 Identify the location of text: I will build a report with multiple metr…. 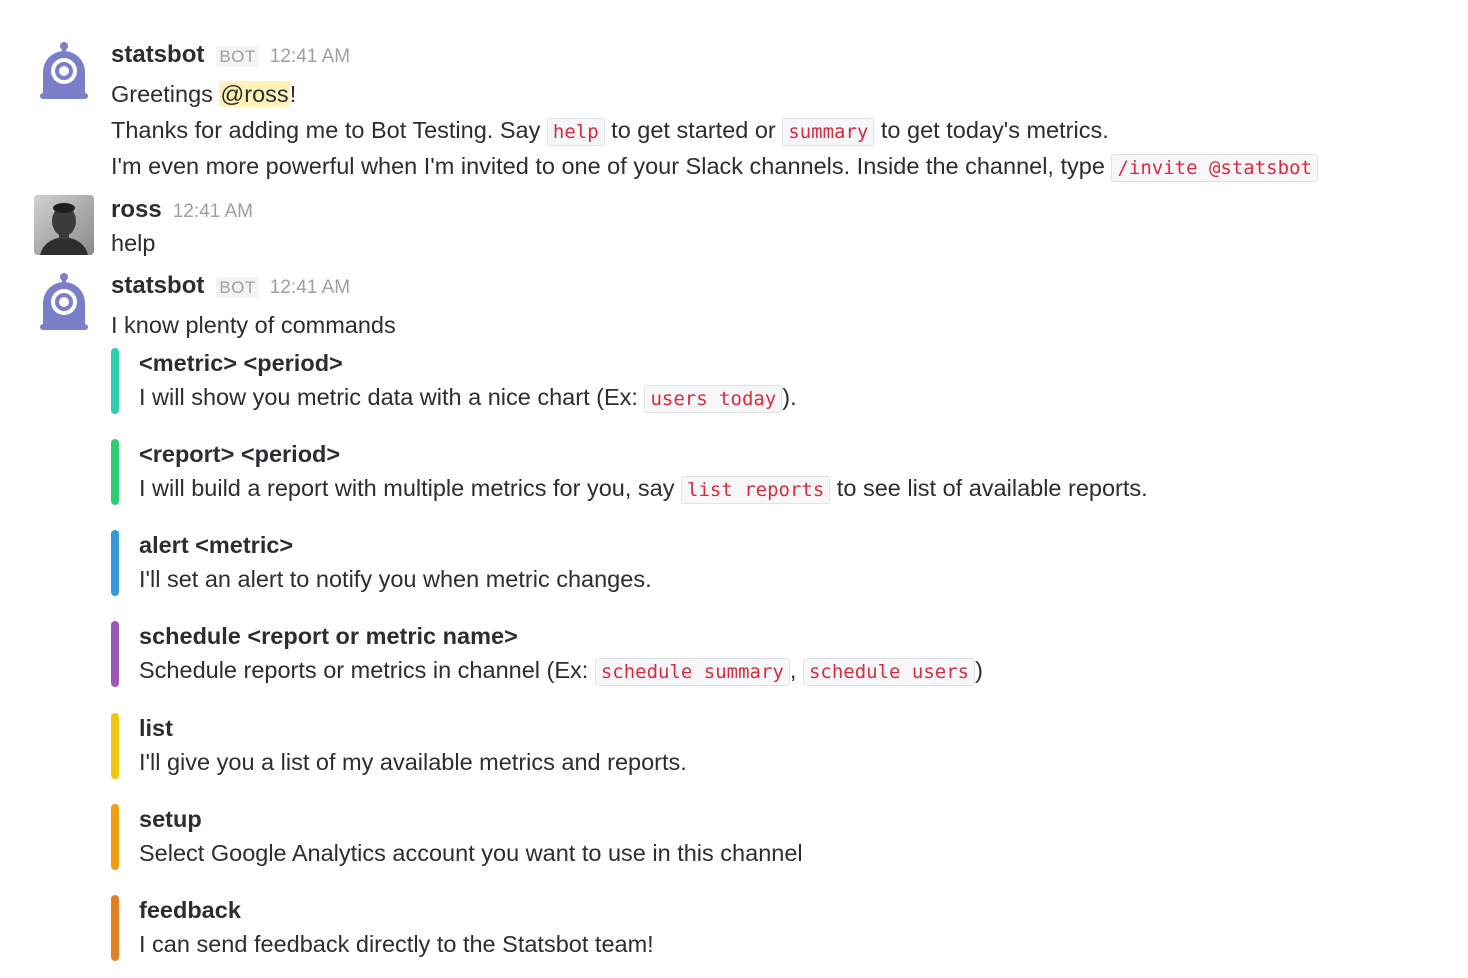
(410, 488).